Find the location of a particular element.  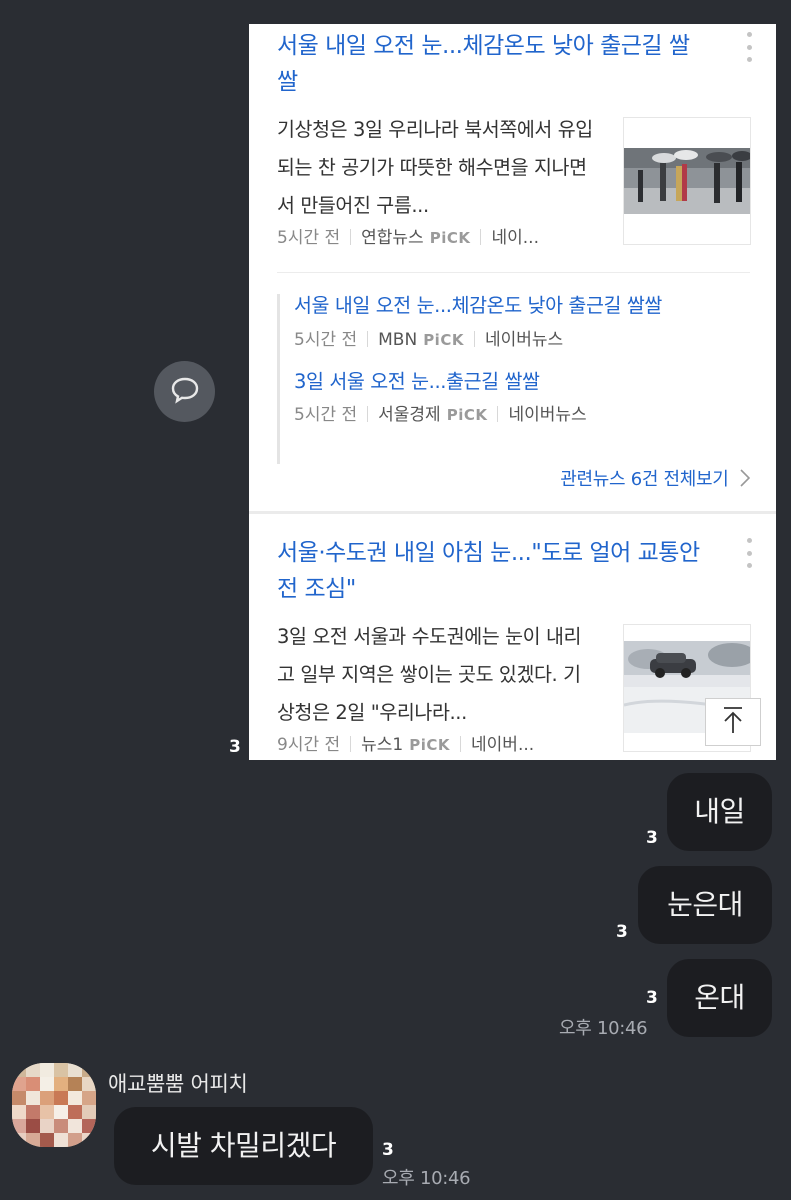

message-text: 눈은대 is located at coordinates (705, 904).